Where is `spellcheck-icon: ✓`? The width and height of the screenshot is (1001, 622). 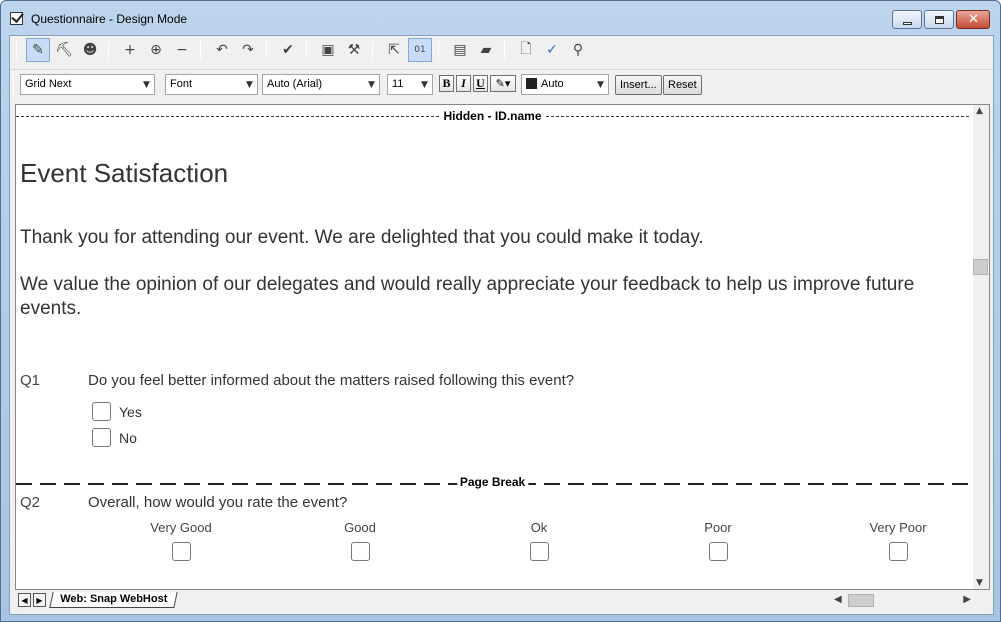
spellcheck-icon: ✓ is located at coordinates (552, 50).